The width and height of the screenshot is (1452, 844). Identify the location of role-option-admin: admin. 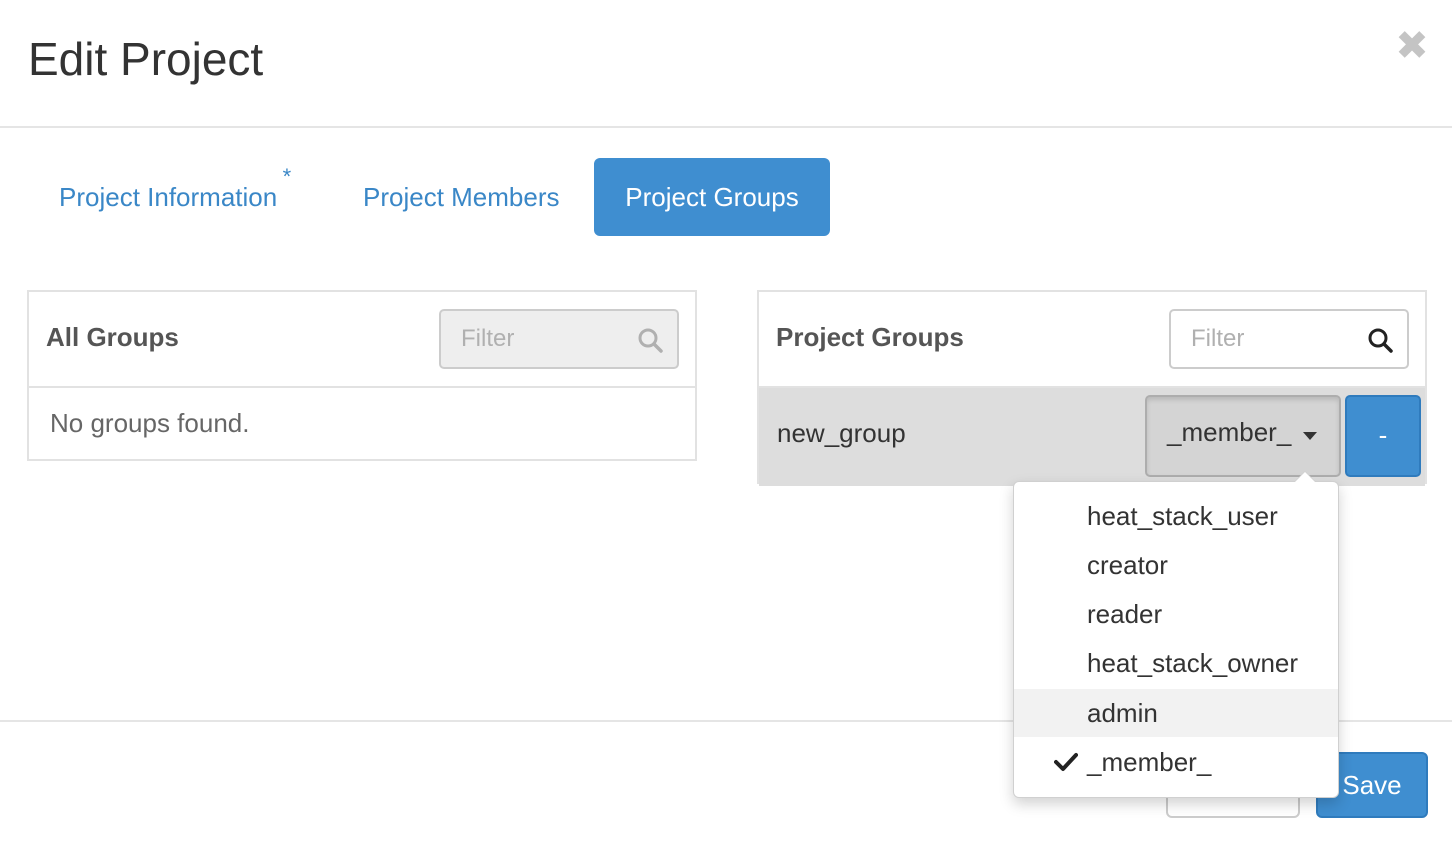
(1176, 713).